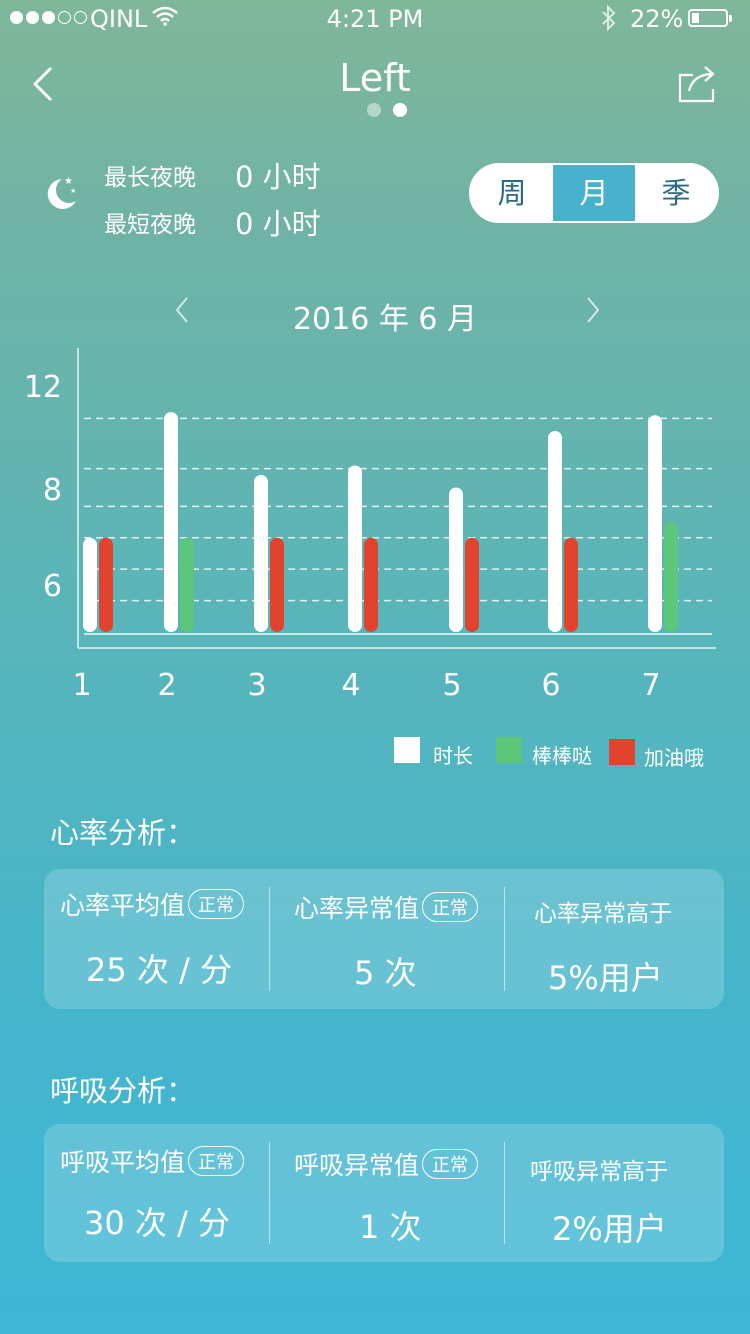 This screenshot has height=1334, width=750. Describe the element at coordinates (603, 914) in the screenshot. I see `heart-higher-label: 心率异常高于` at that location.